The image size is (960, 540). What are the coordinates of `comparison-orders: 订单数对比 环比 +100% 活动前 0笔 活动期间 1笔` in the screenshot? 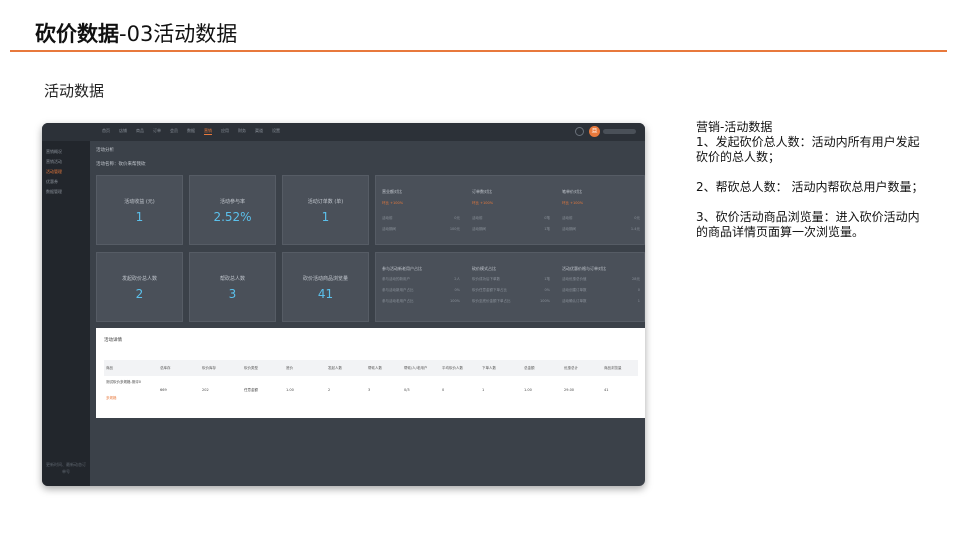 It's located at (510, 210).